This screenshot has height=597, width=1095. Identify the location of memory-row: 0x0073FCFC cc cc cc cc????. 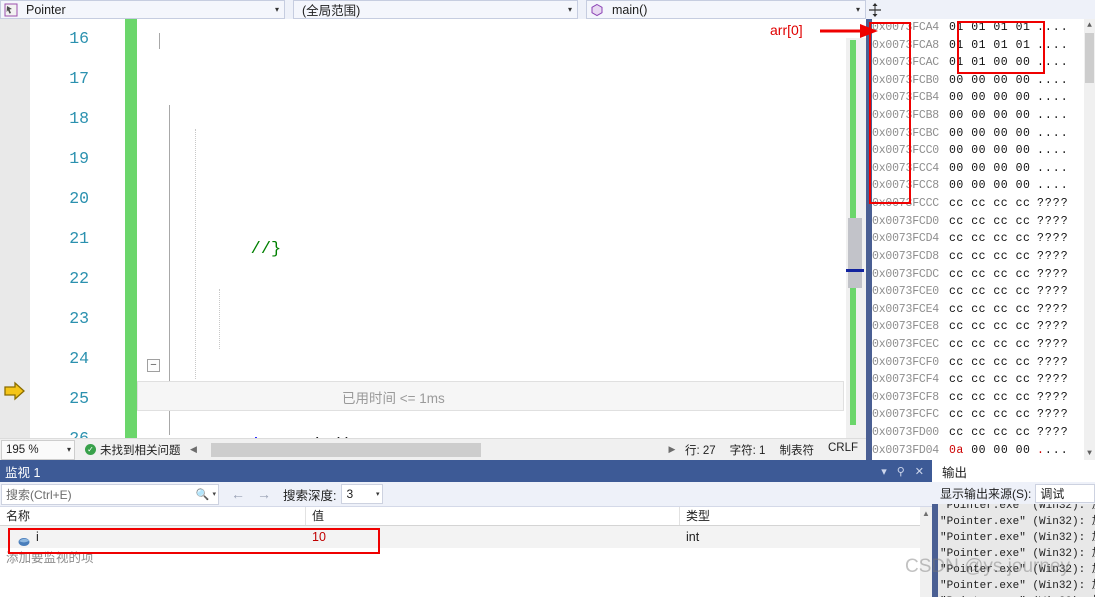
(978, 415).